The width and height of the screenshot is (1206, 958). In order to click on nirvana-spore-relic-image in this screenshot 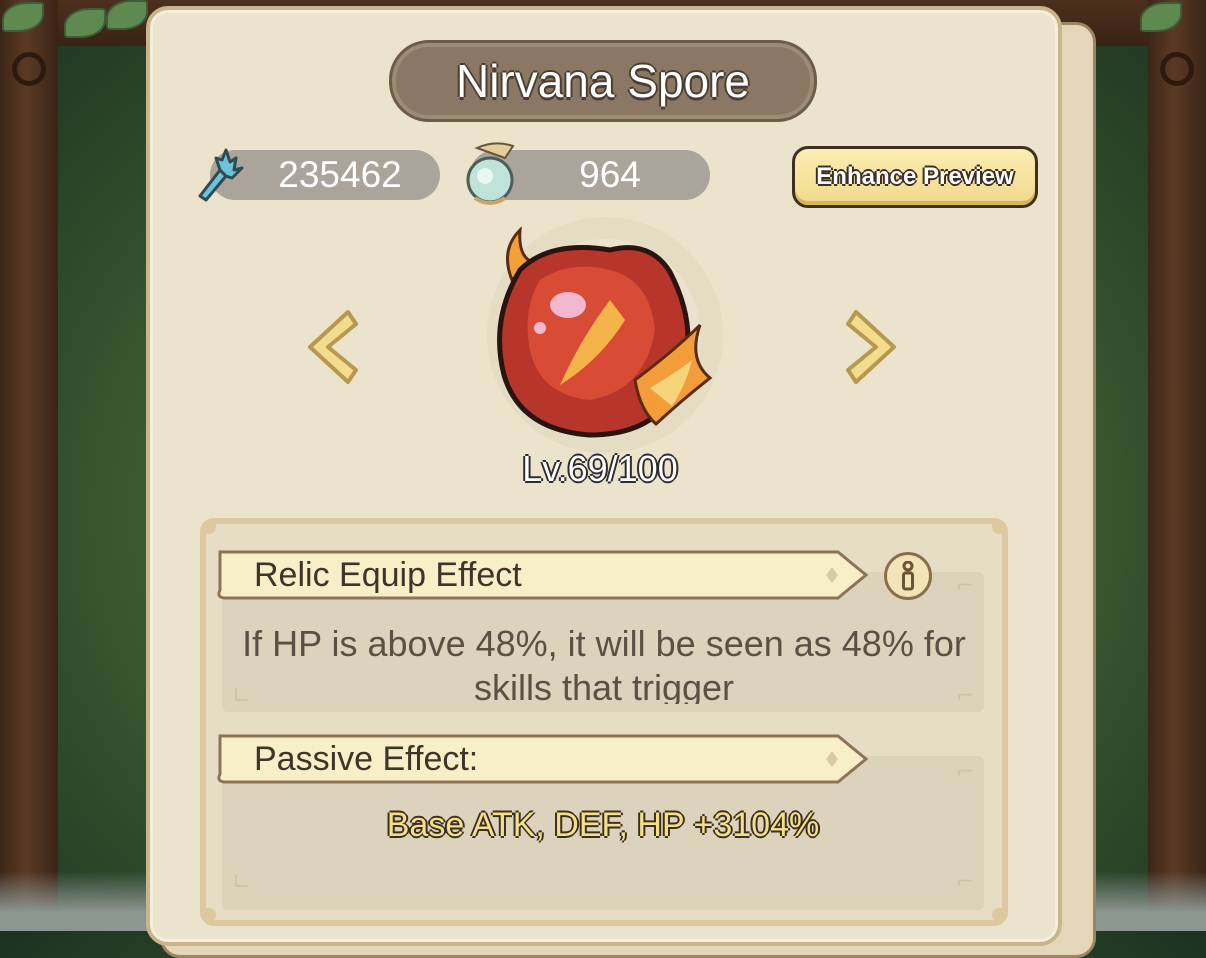, I will do `click(605, 335)`.